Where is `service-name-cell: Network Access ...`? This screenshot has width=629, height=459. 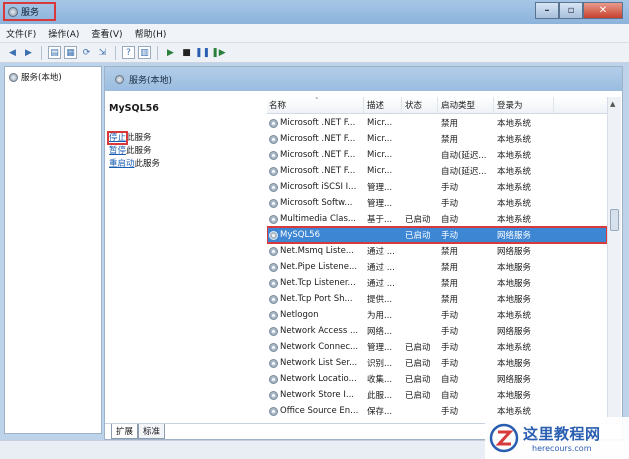 service-name-cell: Network Access ... is located at coordinates (315, 331).